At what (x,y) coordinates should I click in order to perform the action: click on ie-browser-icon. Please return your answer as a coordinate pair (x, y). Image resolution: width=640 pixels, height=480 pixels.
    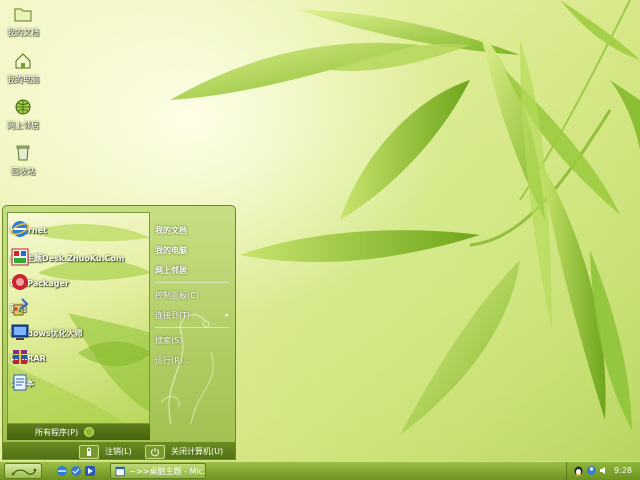
    Looking at the image, I should click on (20, 229).